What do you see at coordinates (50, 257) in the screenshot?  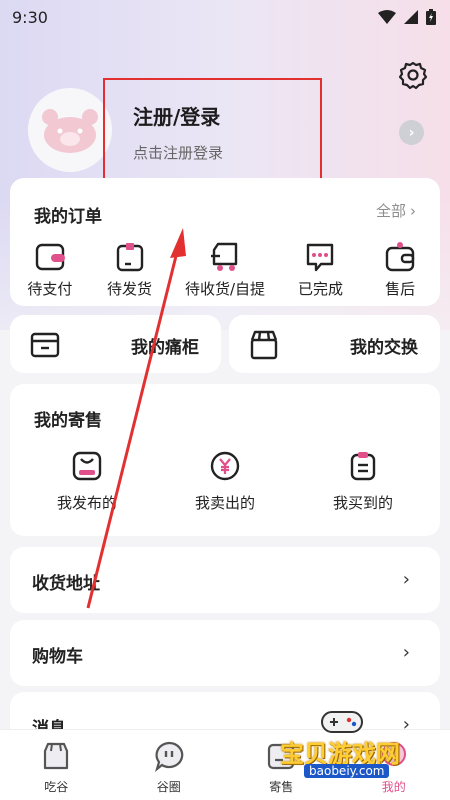 I see `wallet-card-icon` at bounding box center [50, 257].